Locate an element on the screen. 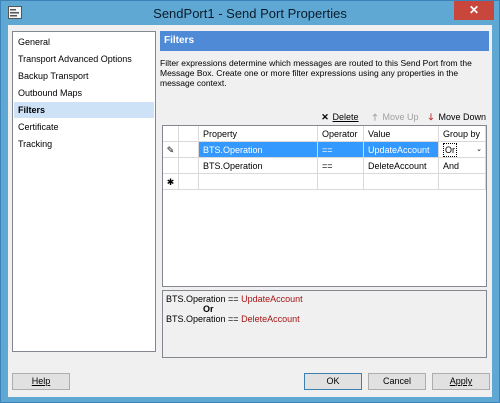 The image size is (500, 403). new-row-cell-value is located at coordinates (401, 182).